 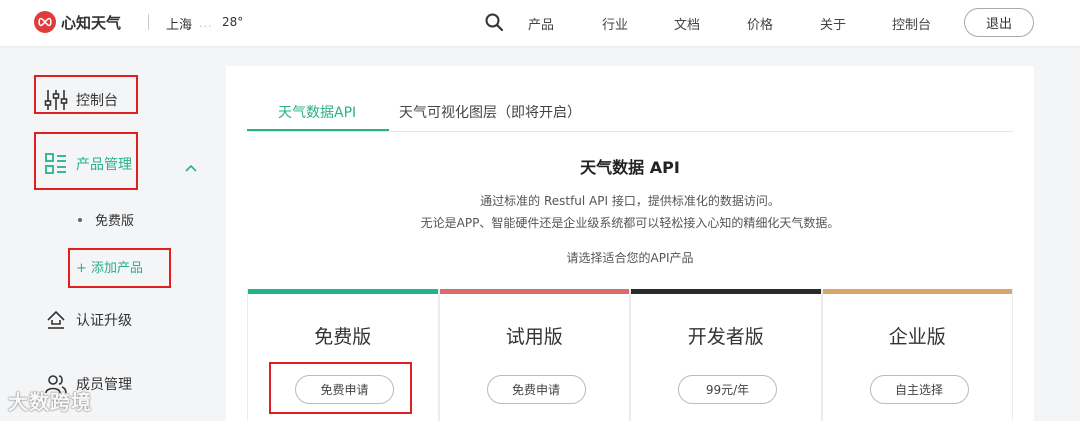 What do you see at coordinates (318, 130) in the screenshot?
I see `tab-active-indicator` at bounding box center [318, 130].